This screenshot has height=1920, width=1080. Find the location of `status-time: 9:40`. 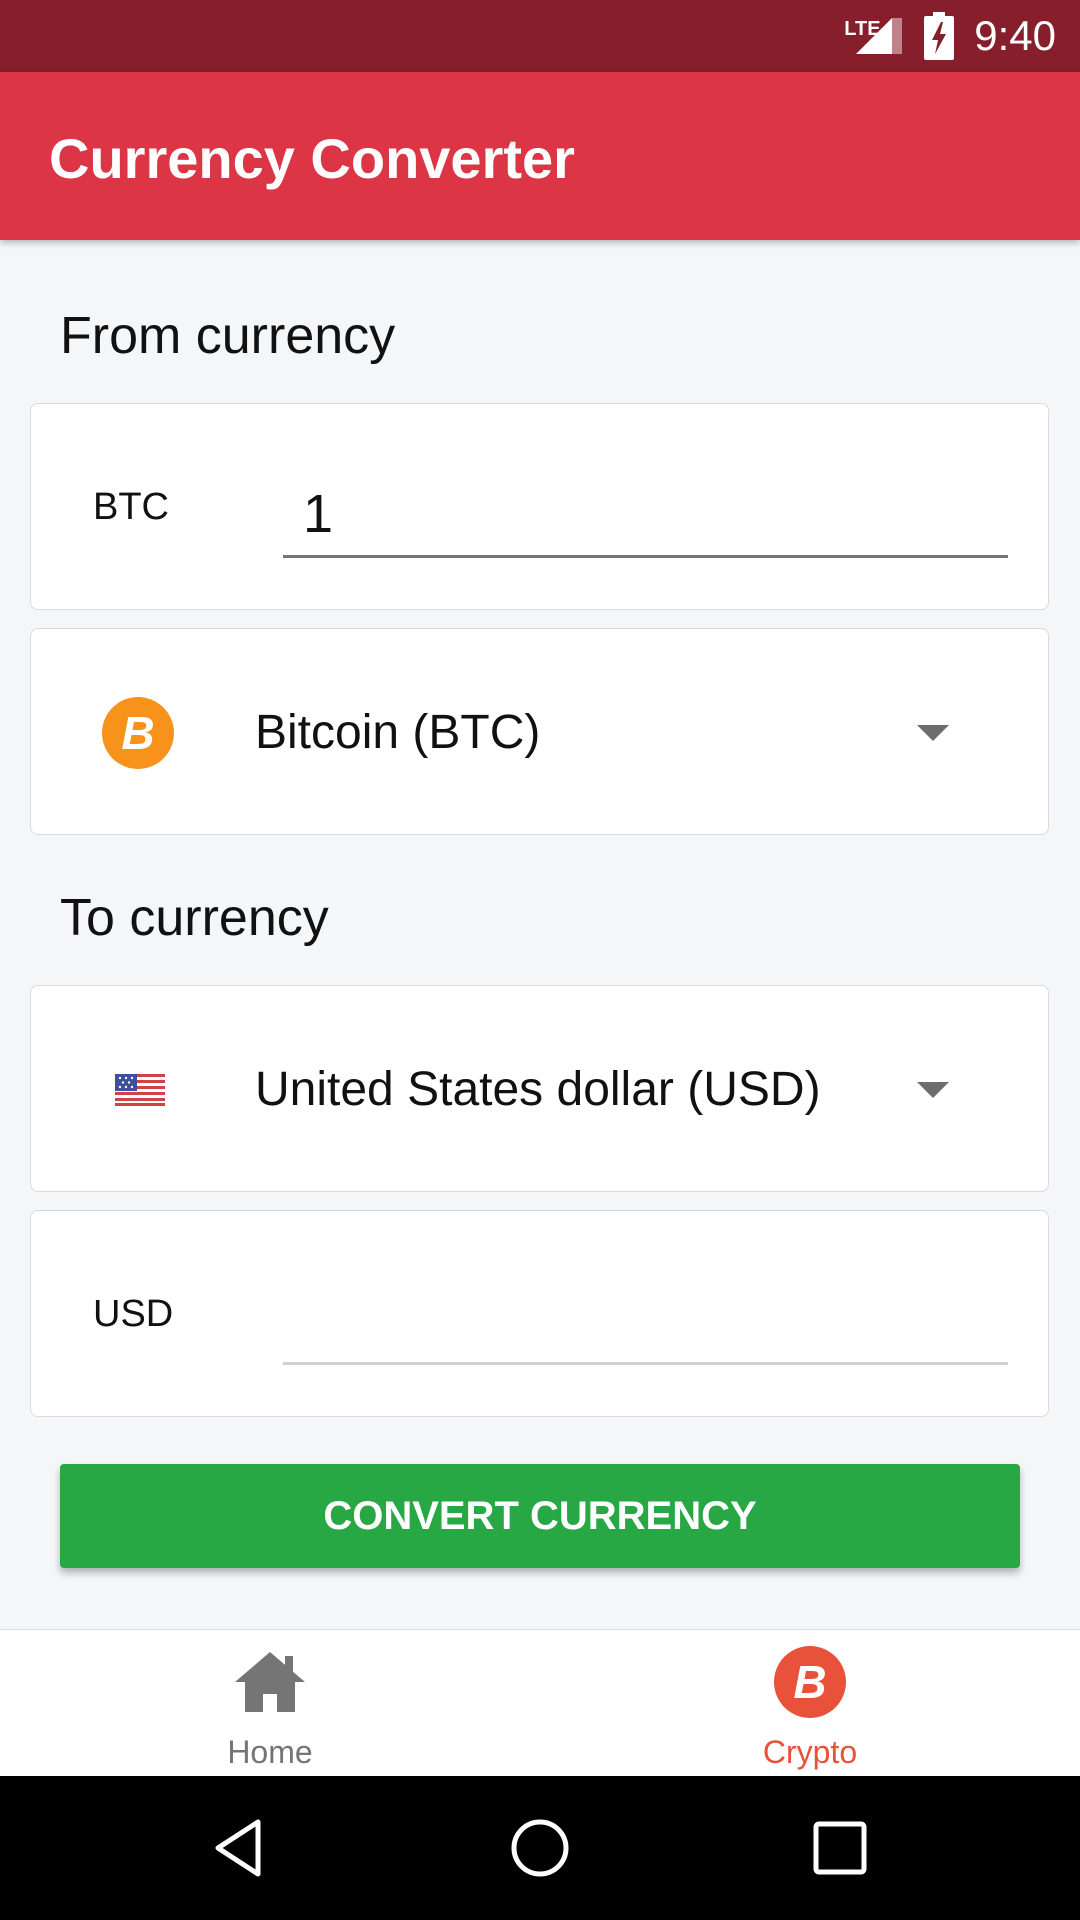

status-time: 9:40 is located at coordinates (1015, 35).